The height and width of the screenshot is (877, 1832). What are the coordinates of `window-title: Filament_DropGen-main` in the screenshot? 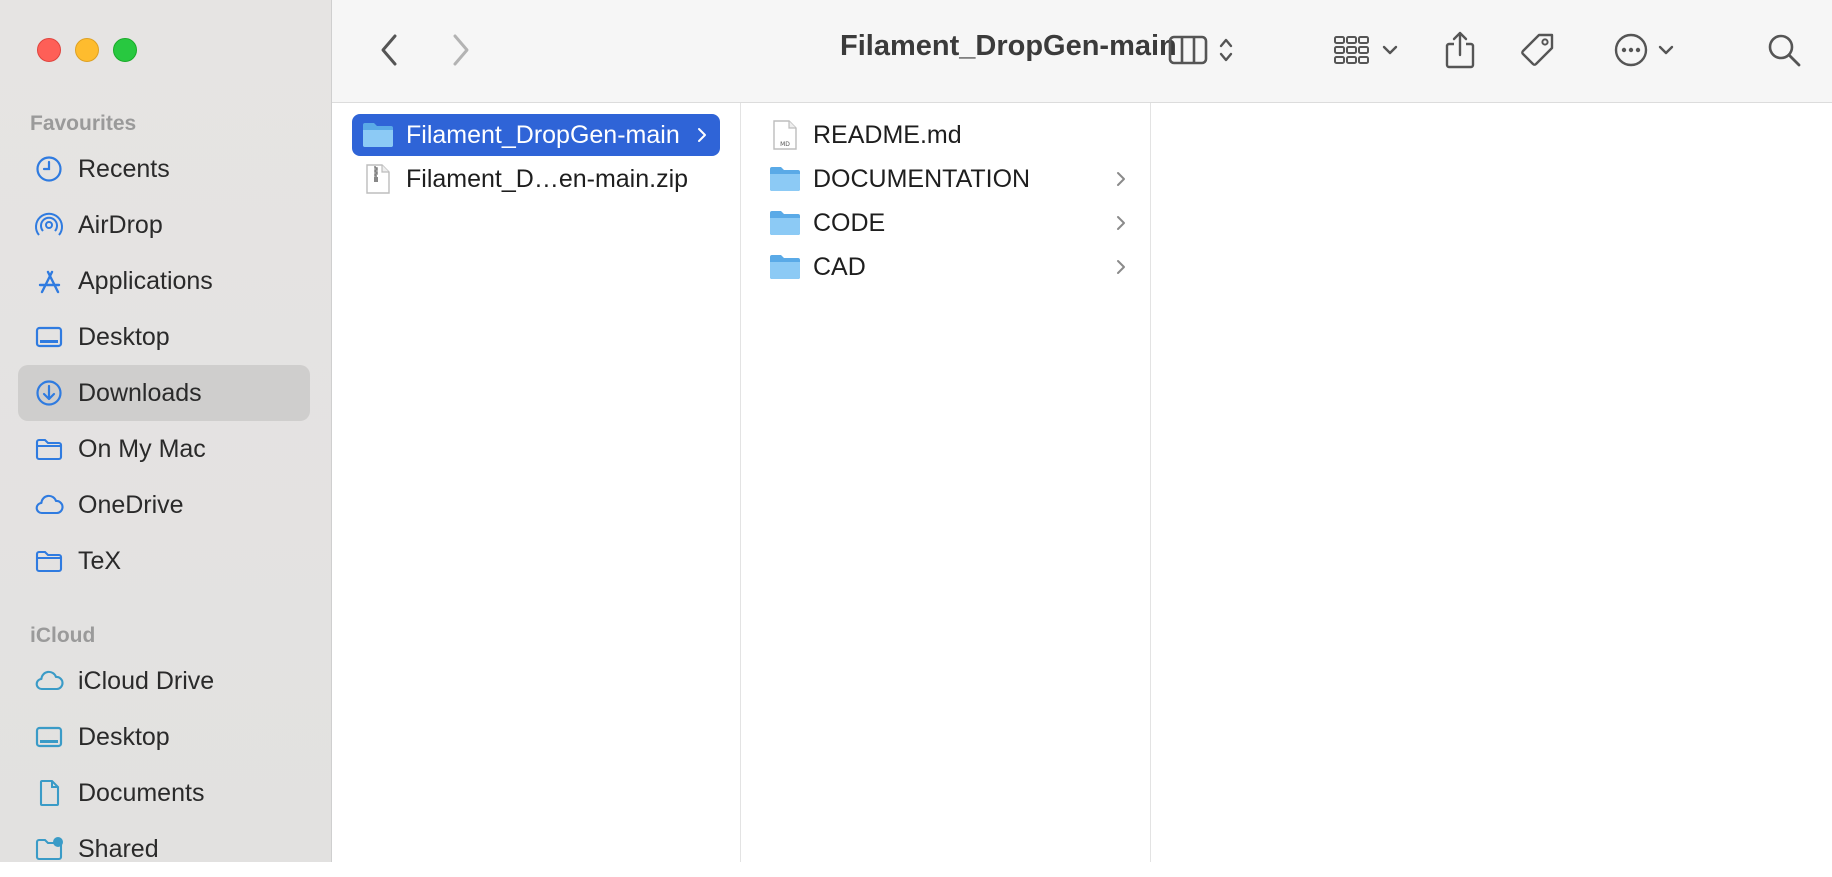 It's located at (1008, 46).